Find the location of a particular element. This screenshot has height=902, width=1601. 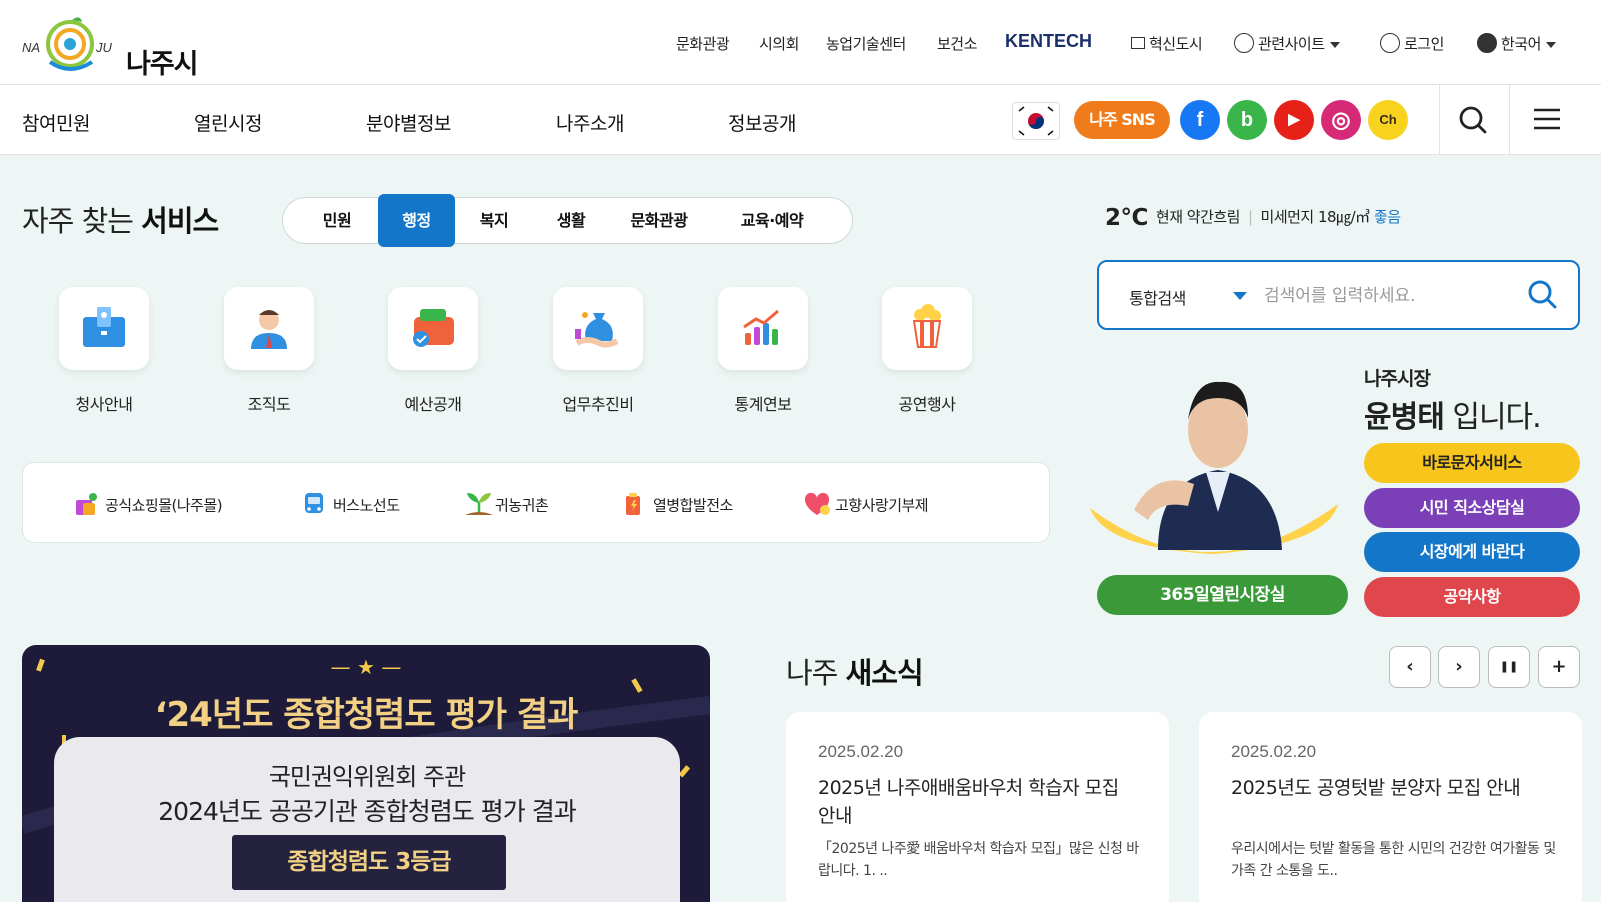

bus-icon is located at coordinates (314, 504).